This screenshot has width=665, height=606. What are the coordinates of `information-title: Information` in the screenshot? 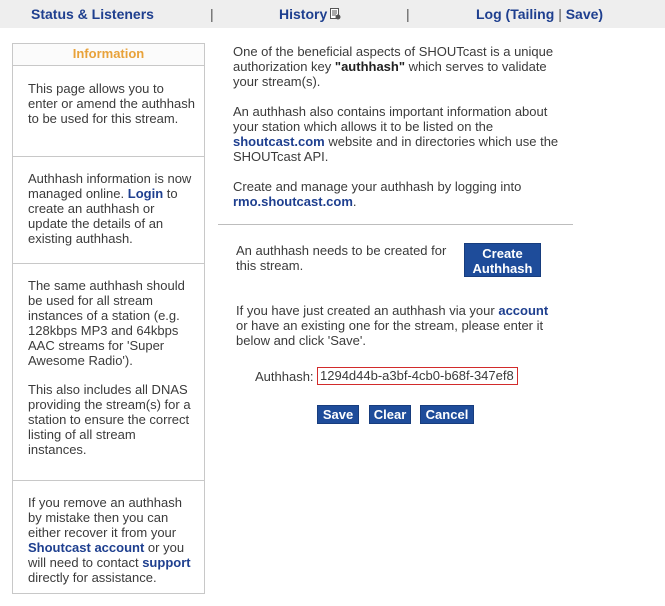 It's located at (108, 55).